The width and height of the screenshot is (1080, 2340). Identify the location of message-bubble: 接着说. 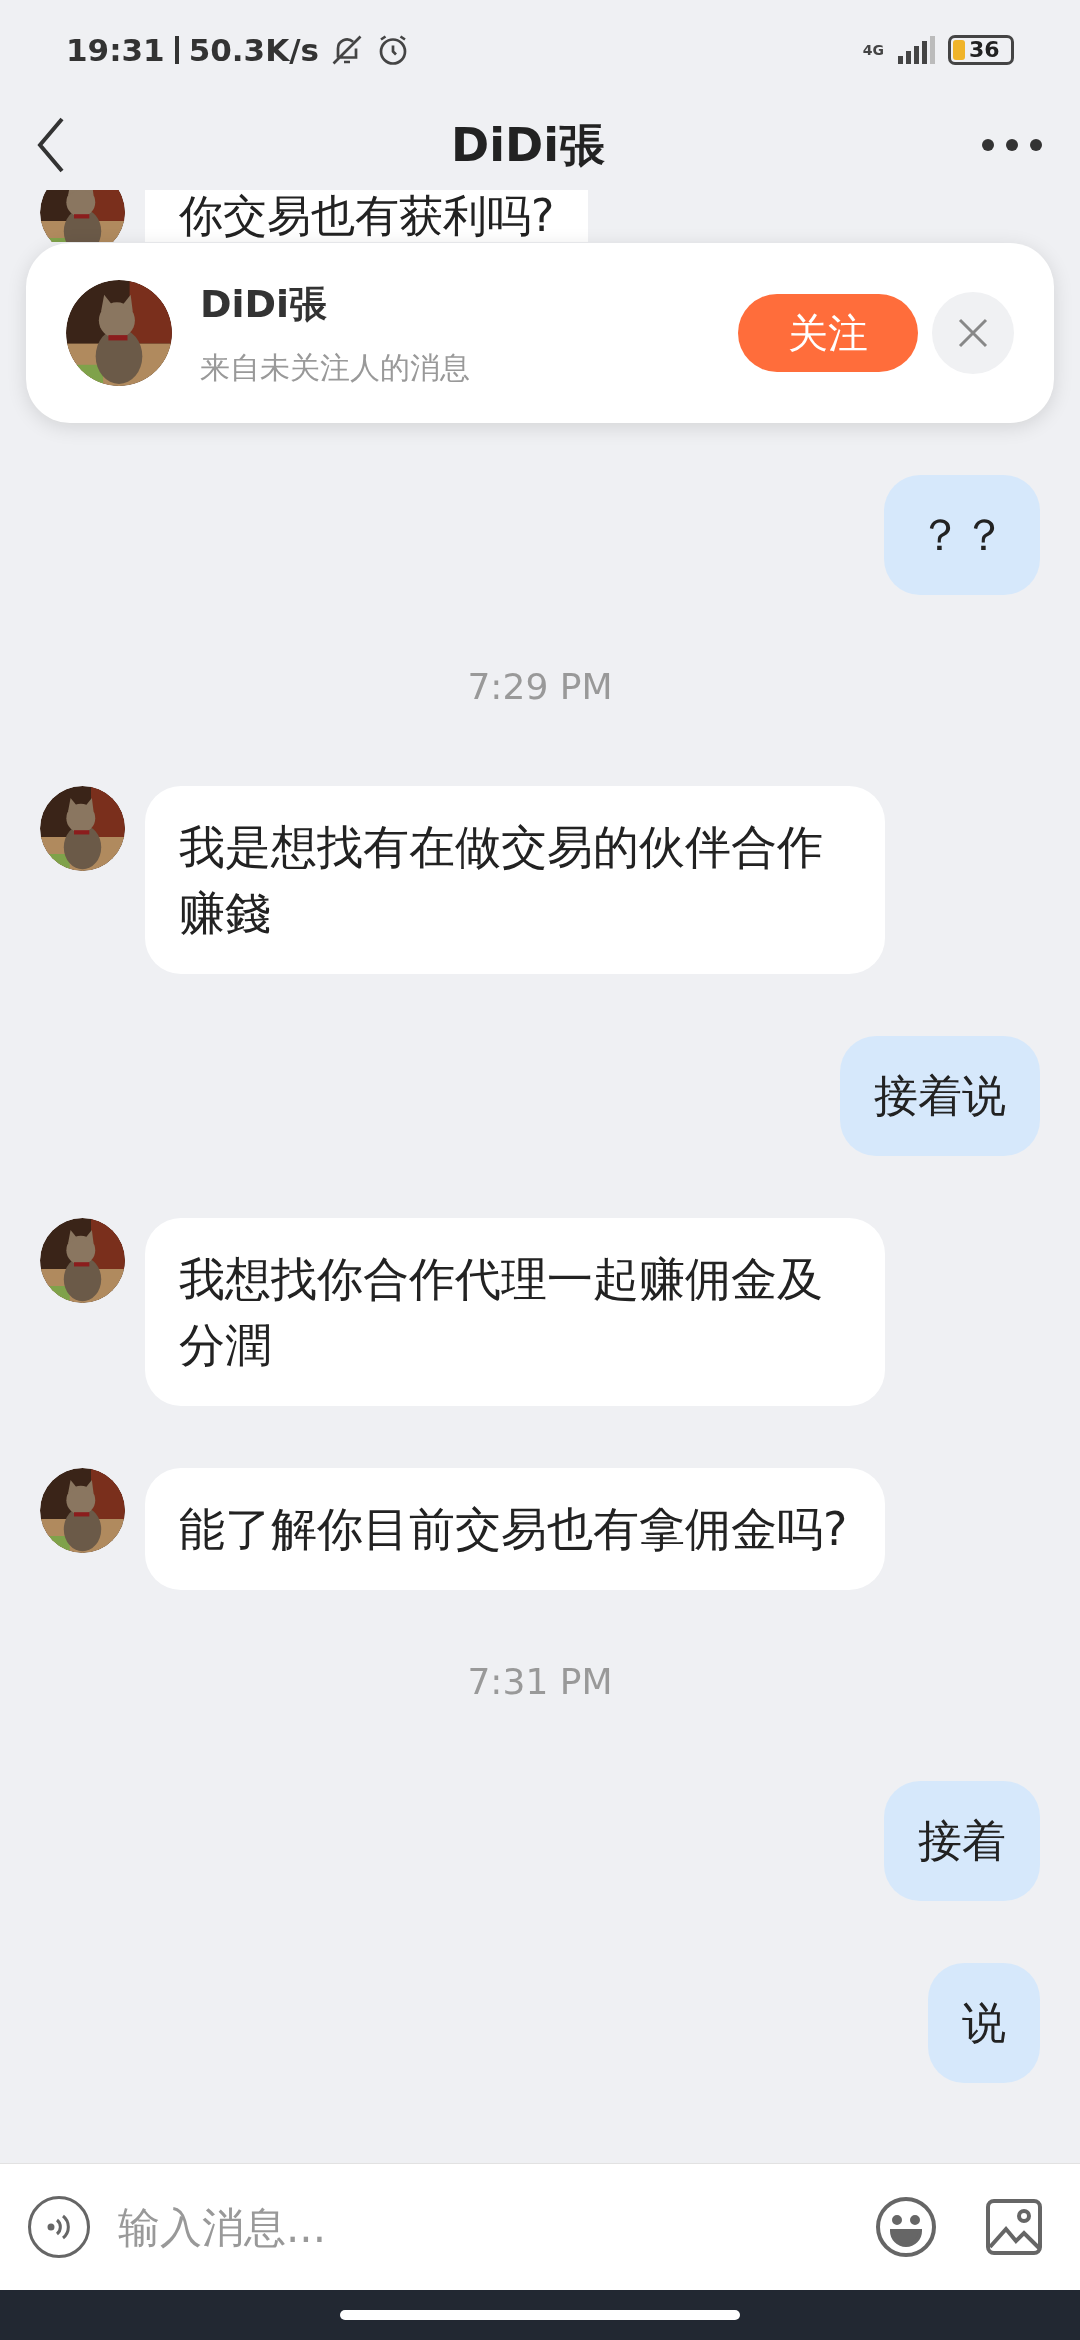
(940, 1096).